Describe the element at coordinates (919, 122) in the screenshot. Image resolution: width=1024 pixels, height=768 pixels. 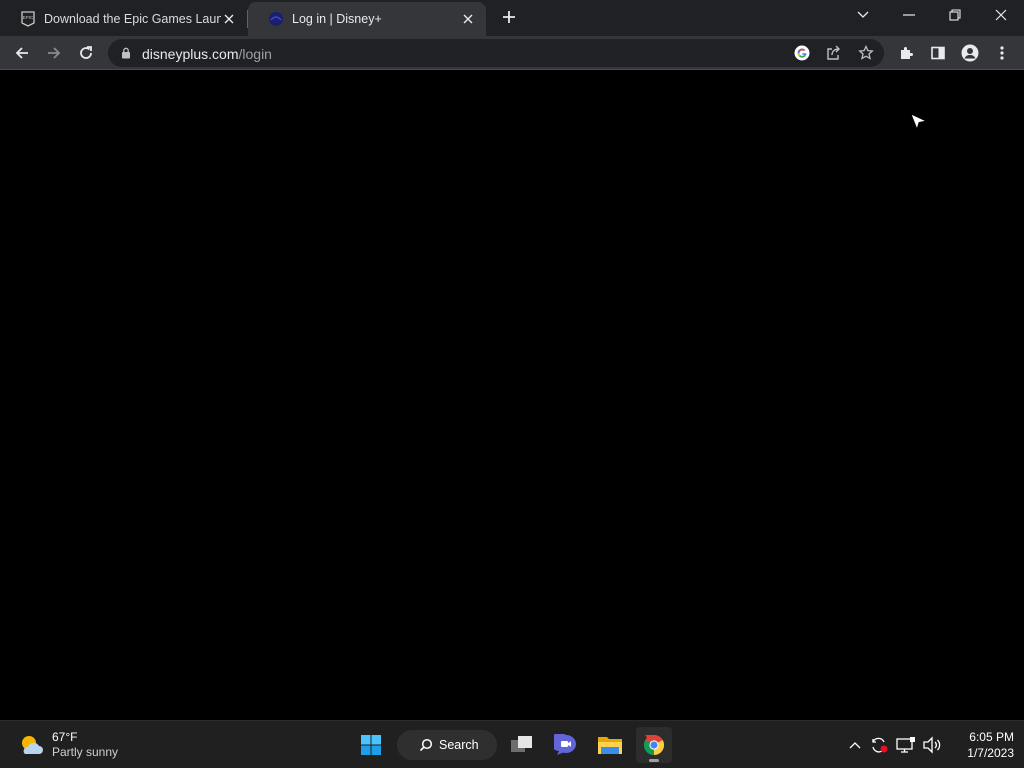
I see `mouse-cursor-icon` at that location.